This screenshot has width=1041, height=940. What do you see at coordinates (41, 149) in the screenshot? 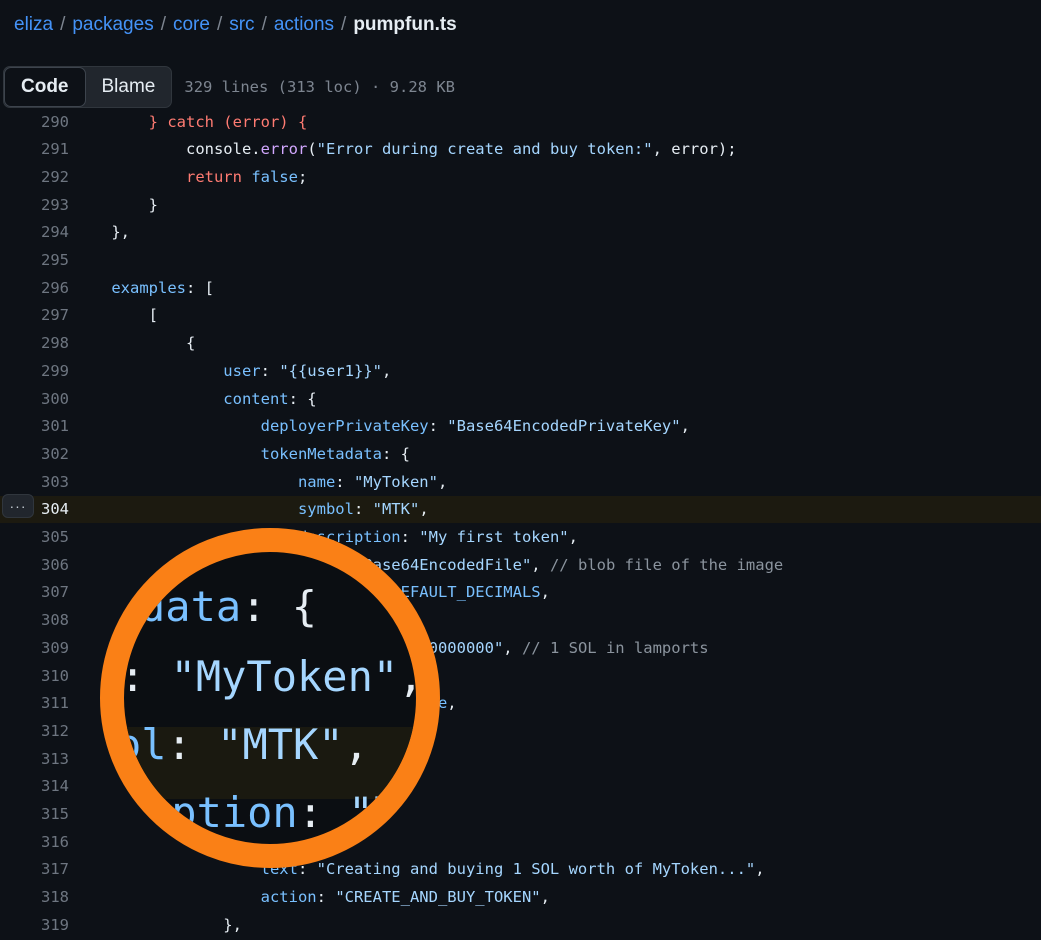
I see `line-number: 291` at bounding box center [41, 149].